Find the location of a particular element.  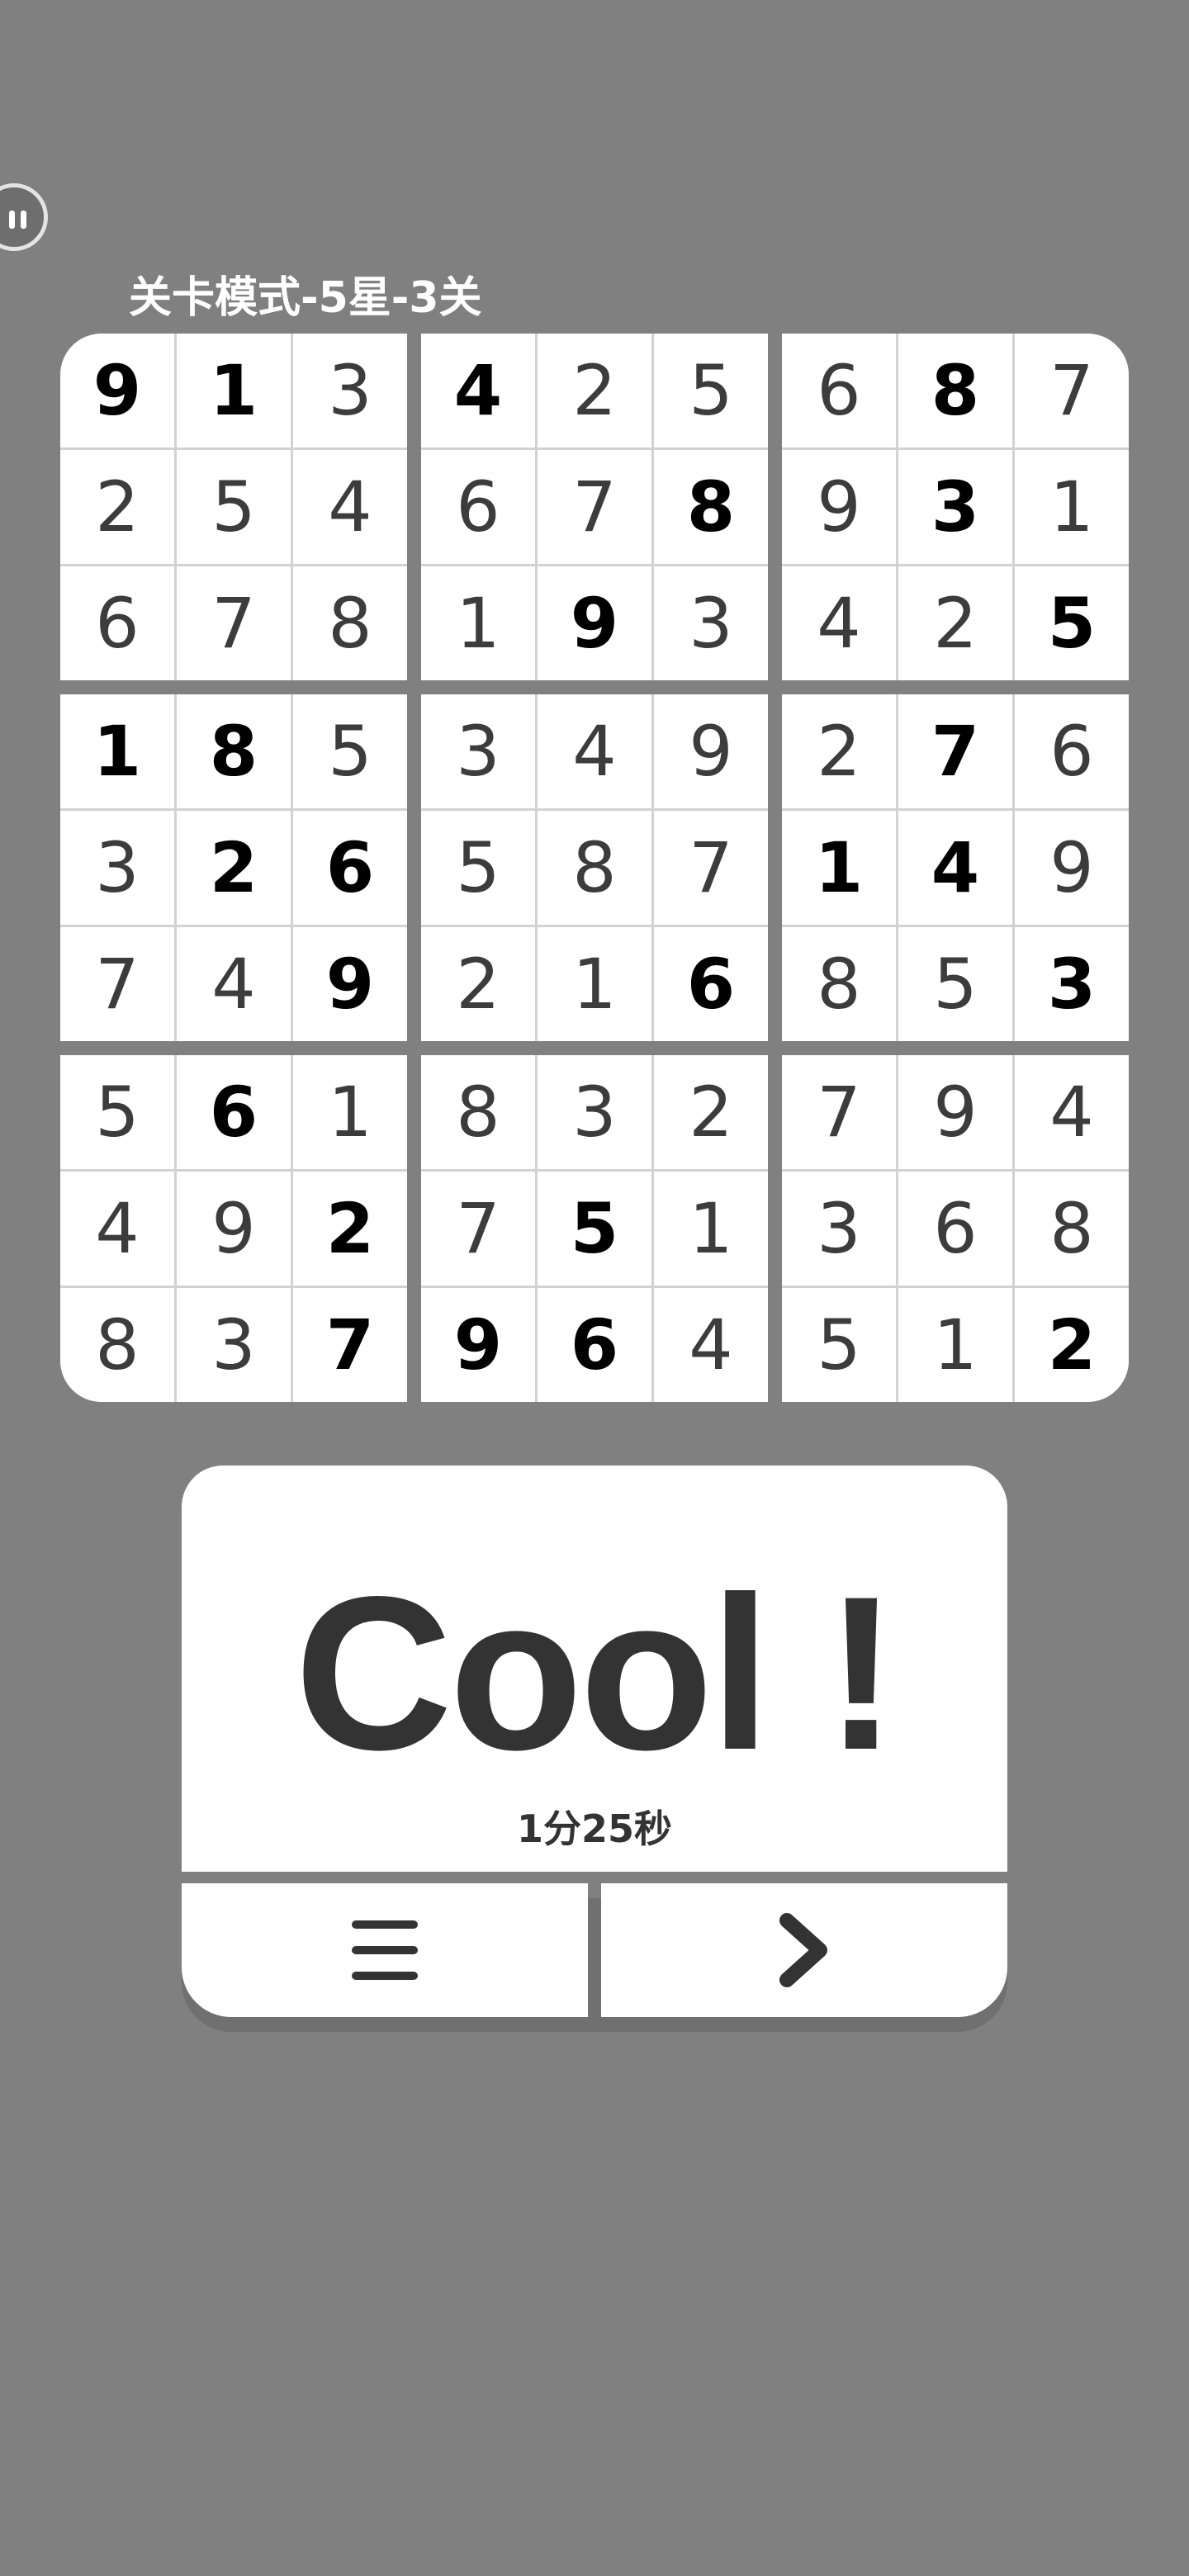

menu-icon is located at coordinates (385, 1950).